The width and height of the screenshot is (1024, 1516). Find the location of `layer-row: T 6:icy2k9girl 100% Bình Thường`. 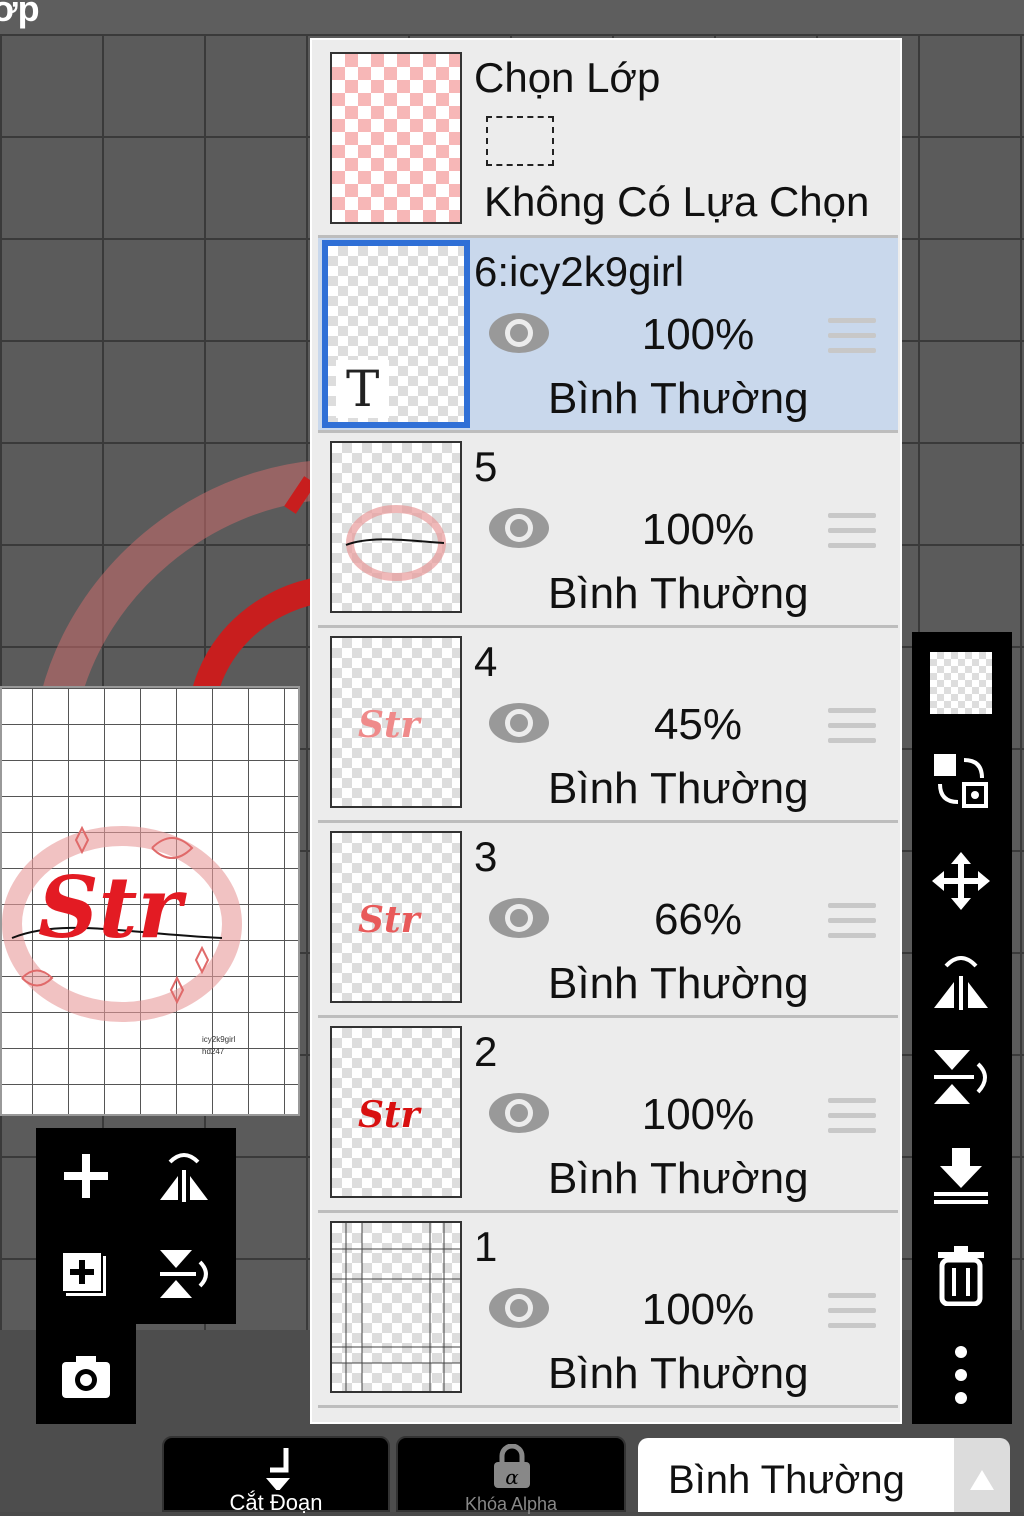

layer-row: T 6:icy2k9girl 100% Bình Thường is located at coordinates (608, 335).